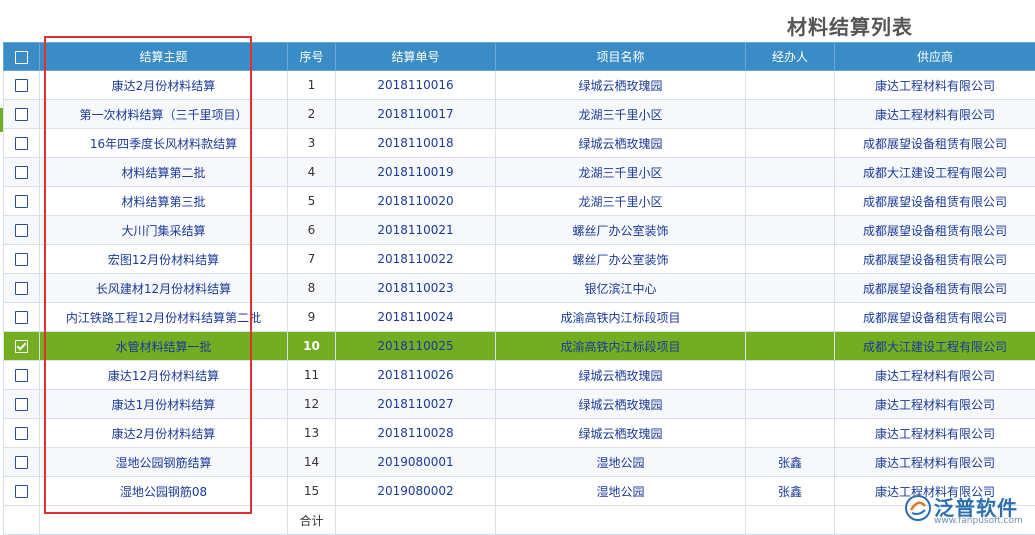  I want to click on cell-subject: 第一次材料结算（三千里项目）, so click(163, 114).